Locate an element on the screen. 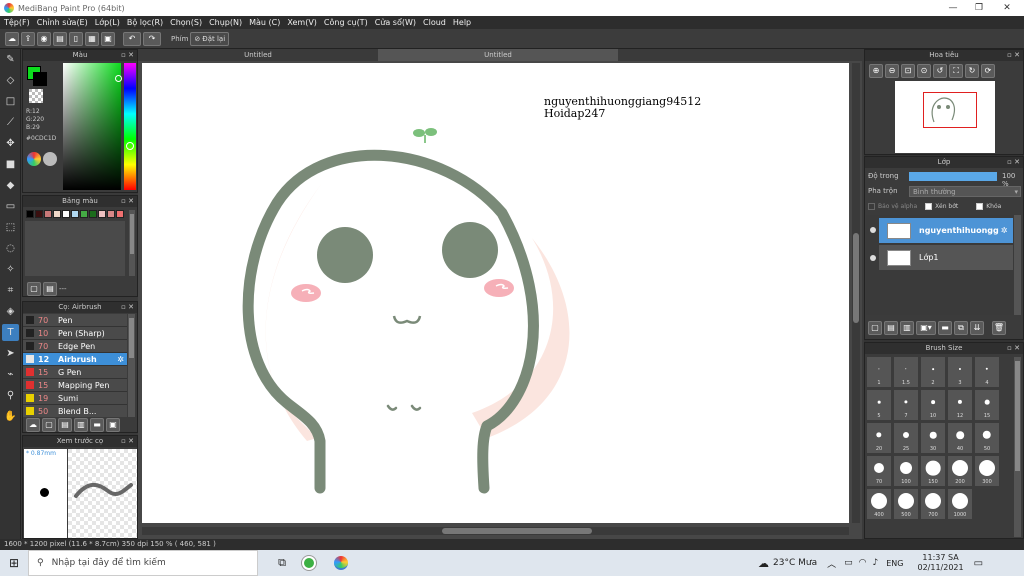 This screenshot has height=576, width=1024. brush-size-cell: 20 is located at coordinates (879, 438).